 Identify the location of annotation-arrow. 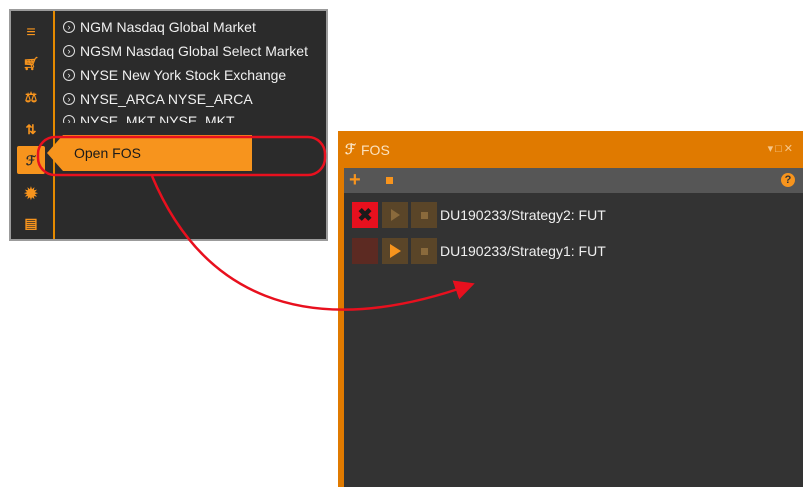
(312, 243).